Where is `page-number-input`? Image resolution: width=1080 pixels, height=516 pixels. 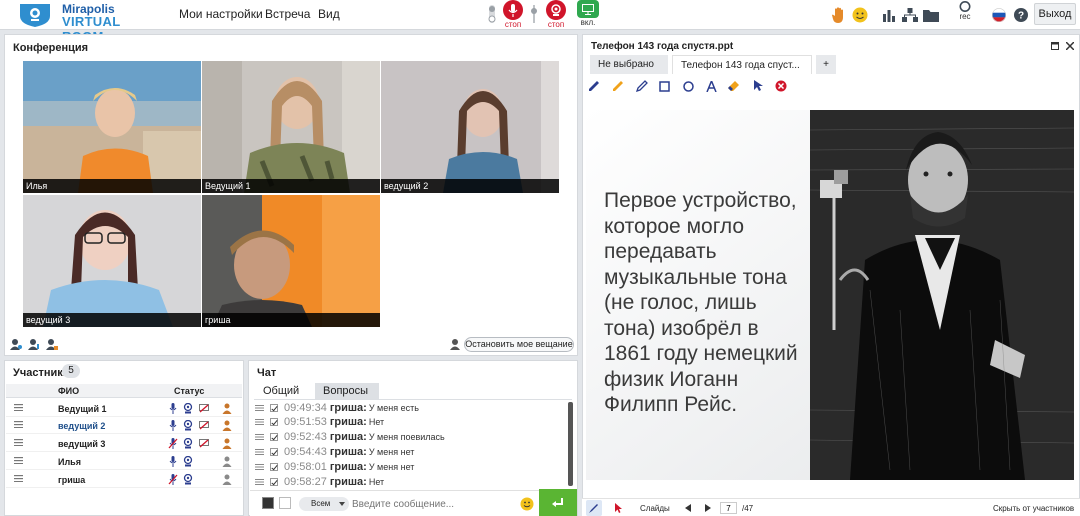 page-number-input is located at coordinates (728, 508).